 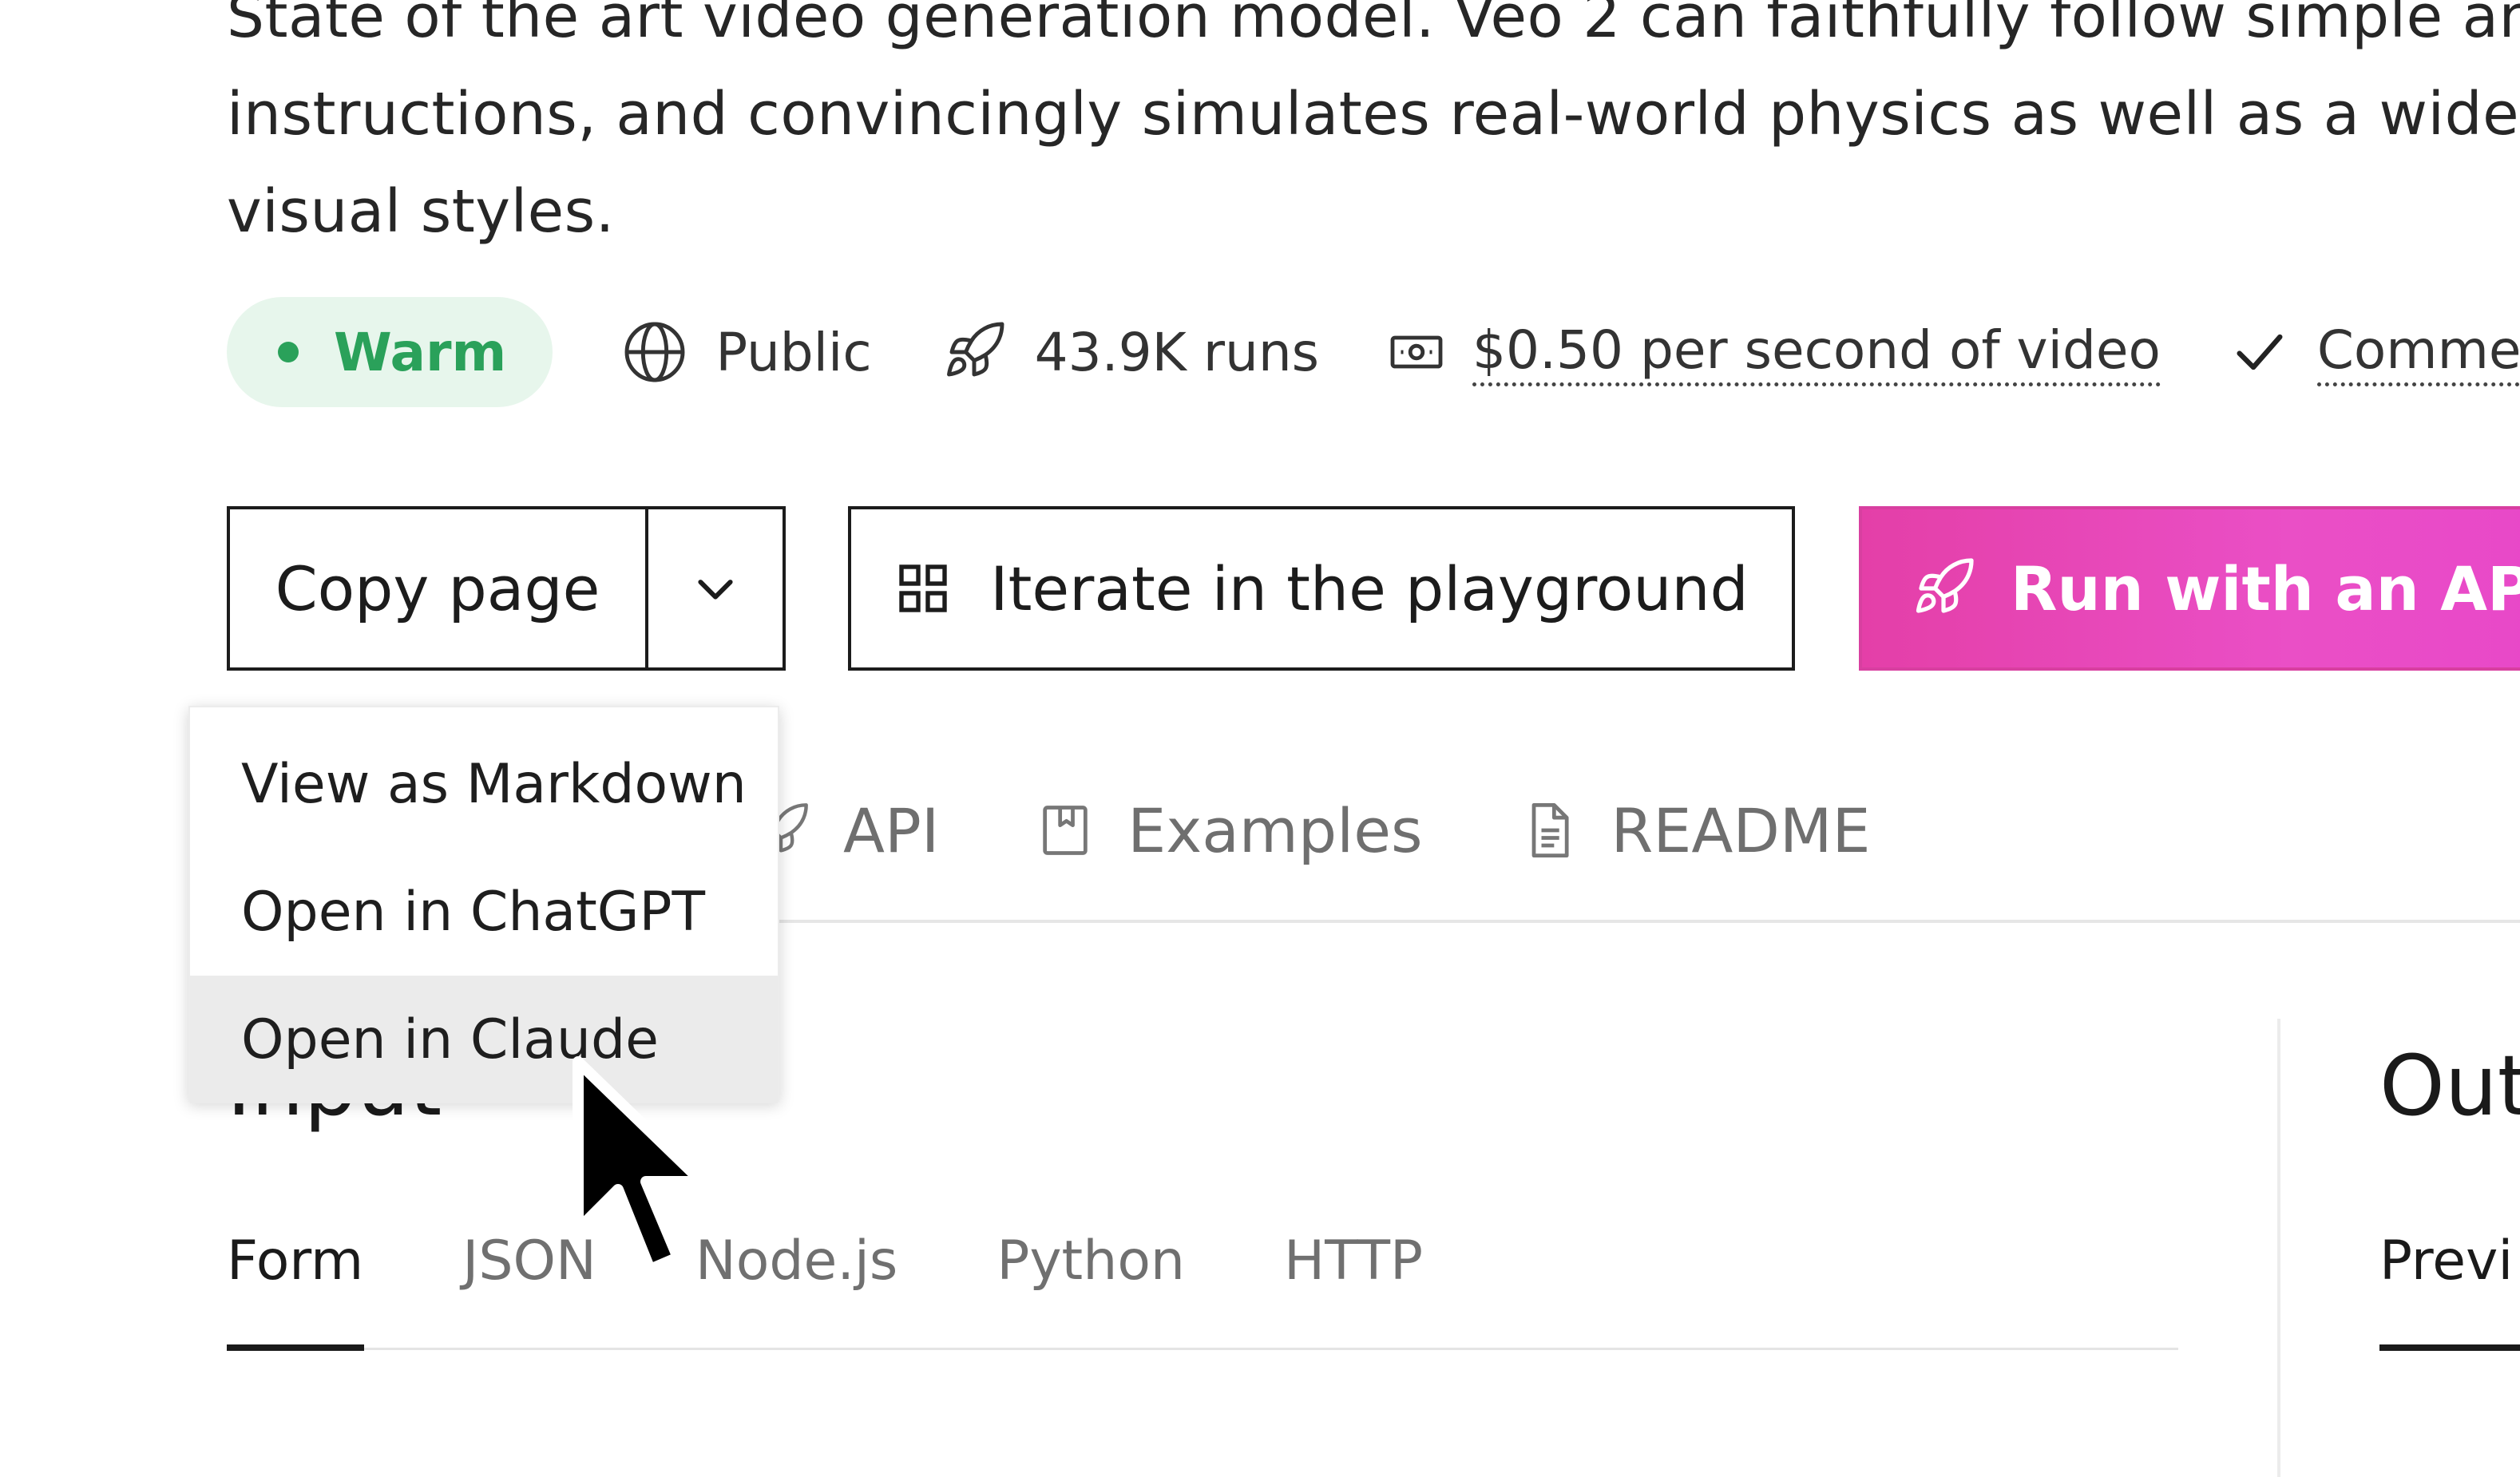 What do you see at coordinates (420, 352) in the screenshot?
I see `status-label: Warm` at bounding box center [420, 352].